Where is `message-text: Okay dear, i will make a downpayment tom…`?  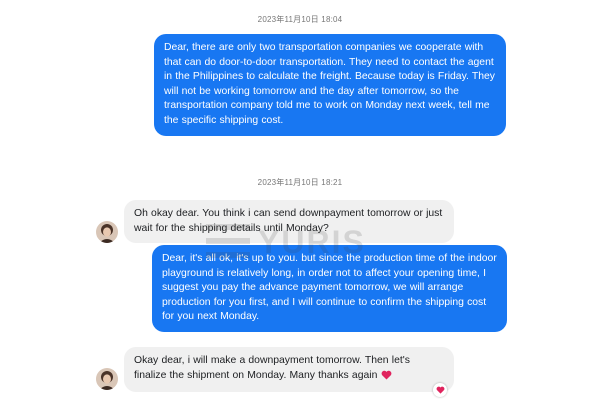
message-text: Okay dear, i will make a downpayment tom… is located at coordinates (272, 368).